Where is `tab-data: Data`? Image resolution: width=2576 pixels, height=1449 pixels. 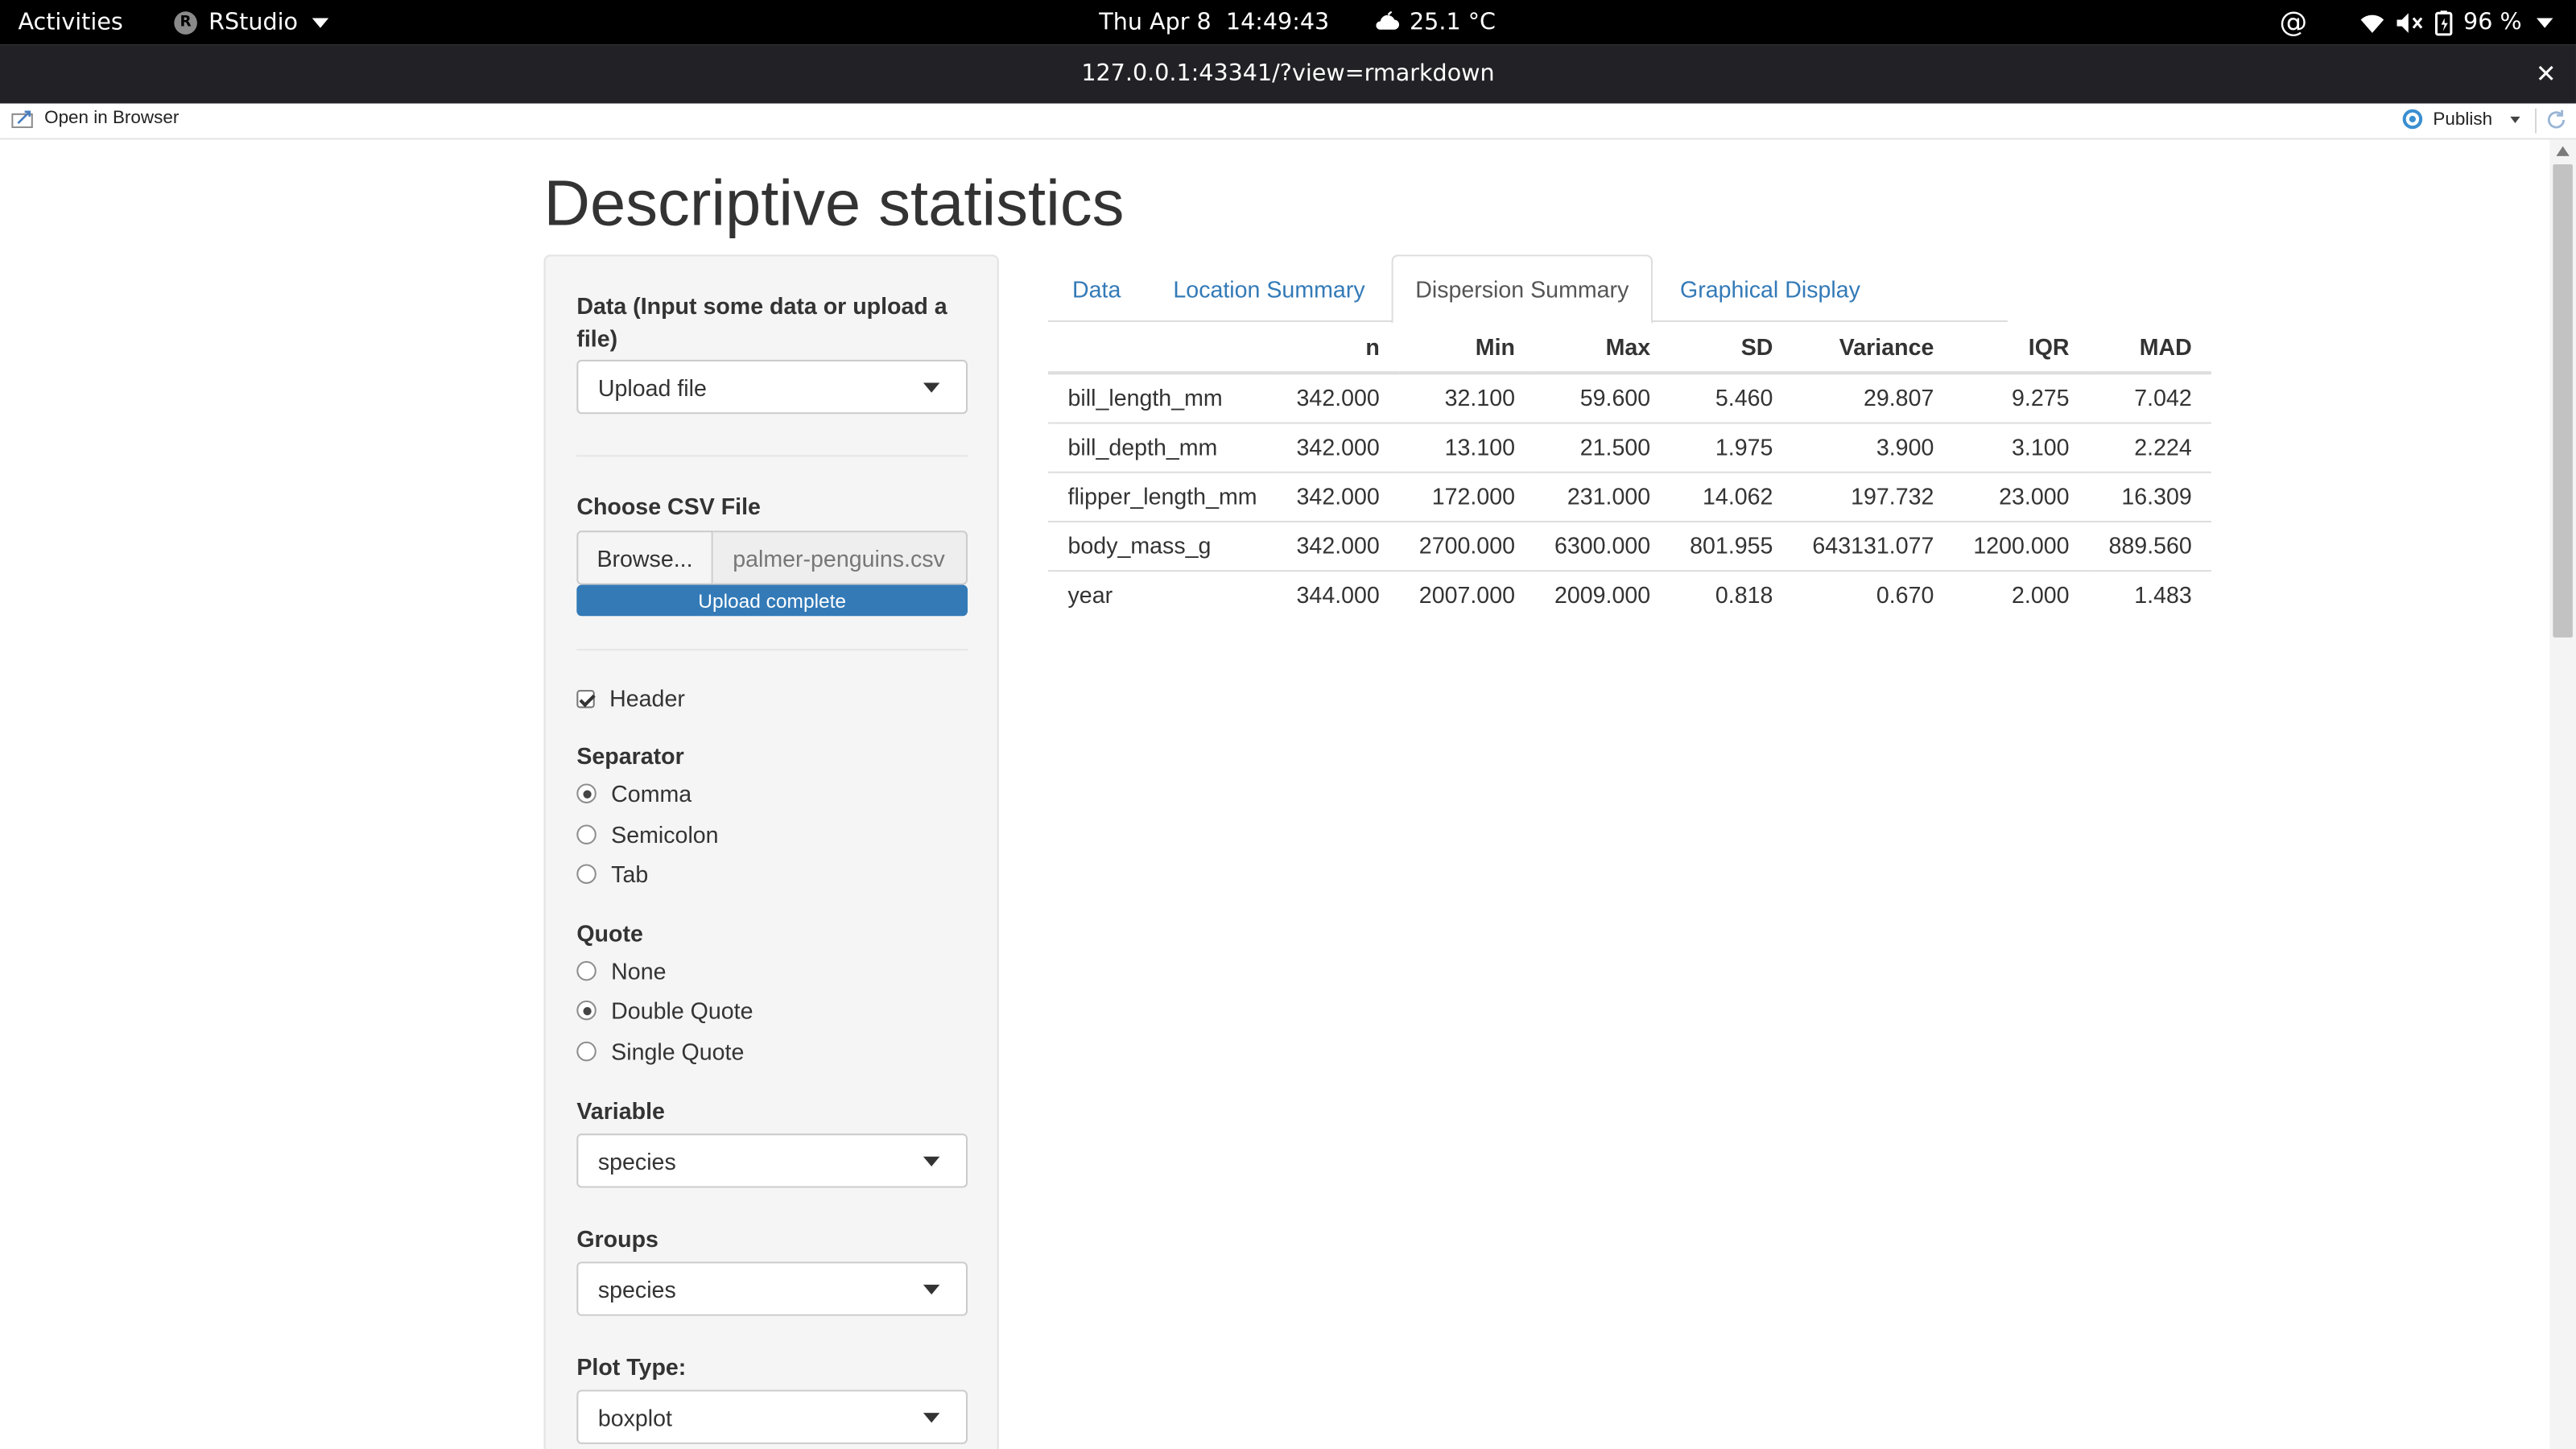
tab-data: Data is located at coordinates (1096, 288).